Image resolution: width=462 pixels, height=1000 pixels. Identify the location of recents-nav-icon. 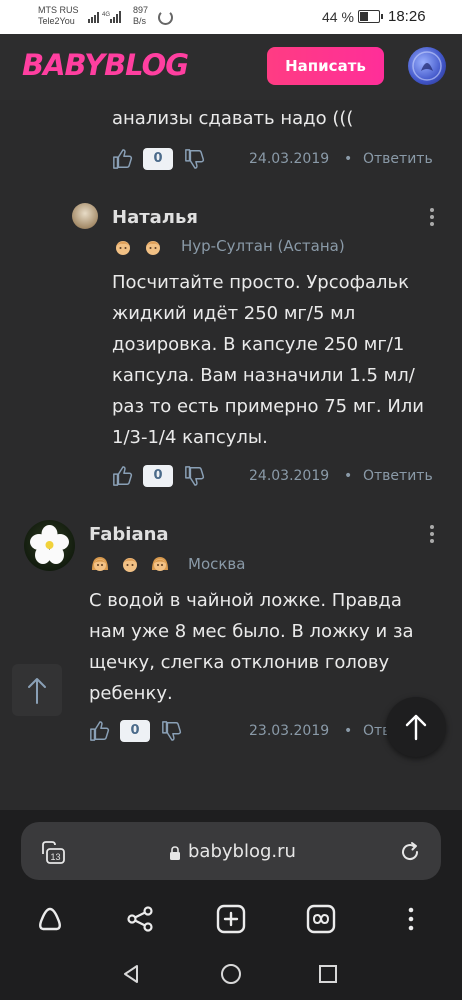
(328, 974).